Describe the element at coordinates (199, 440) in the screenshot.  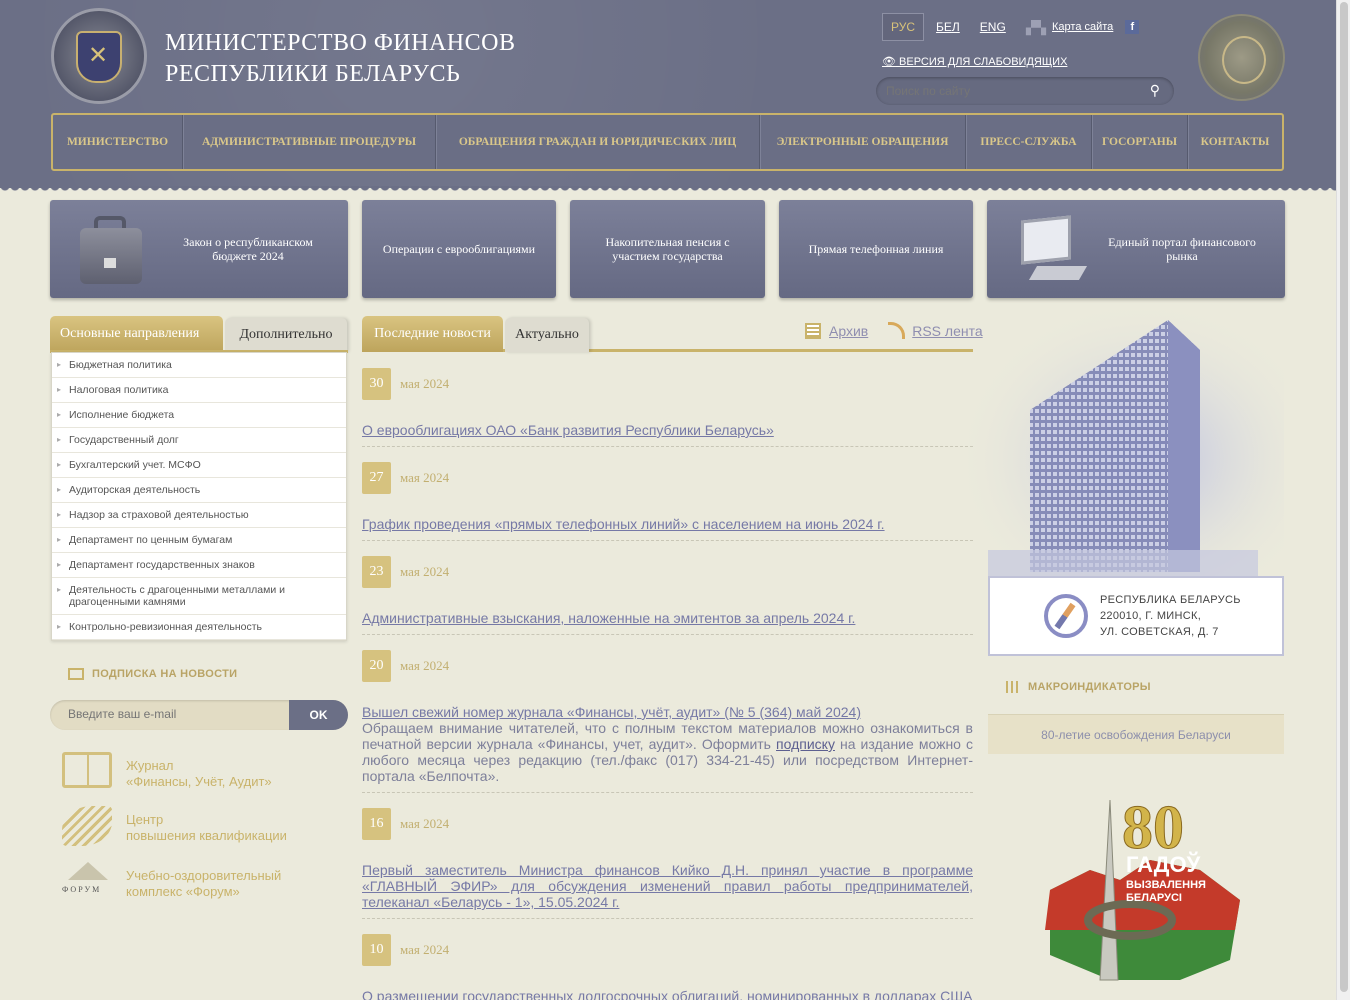
I see `list-item: Государственный долг` at that location.